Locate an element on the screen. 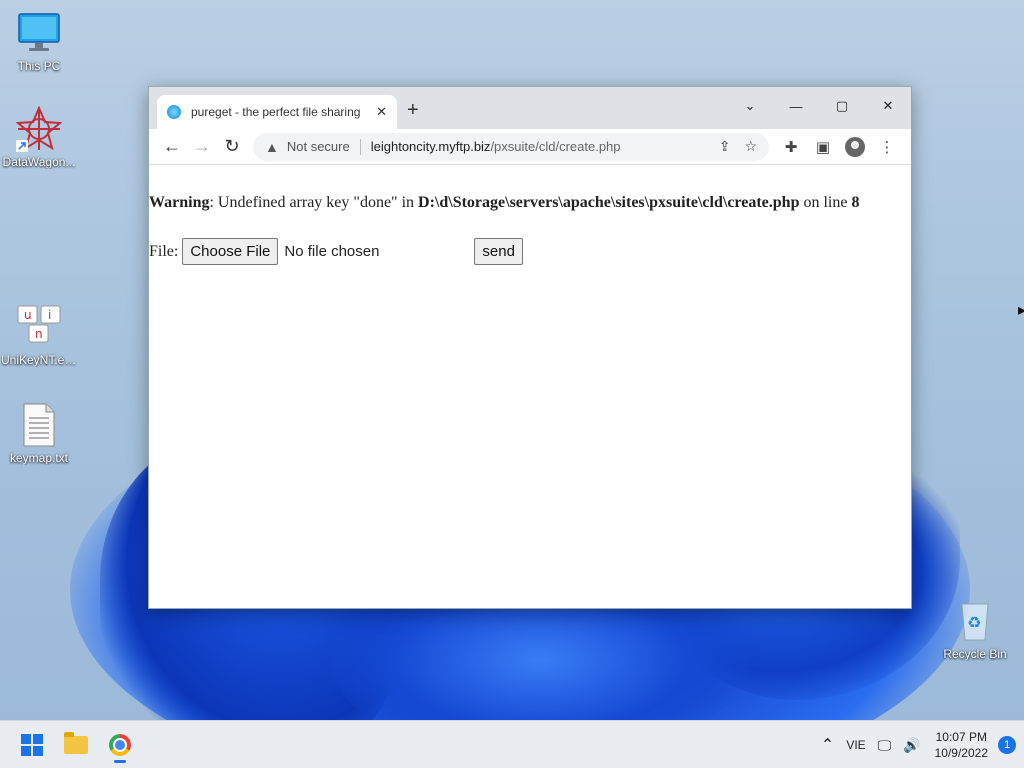 This screenshot has height=768, width=1024. url-host: leightoncity.myftp.biz is located at coordinates (430, 146).